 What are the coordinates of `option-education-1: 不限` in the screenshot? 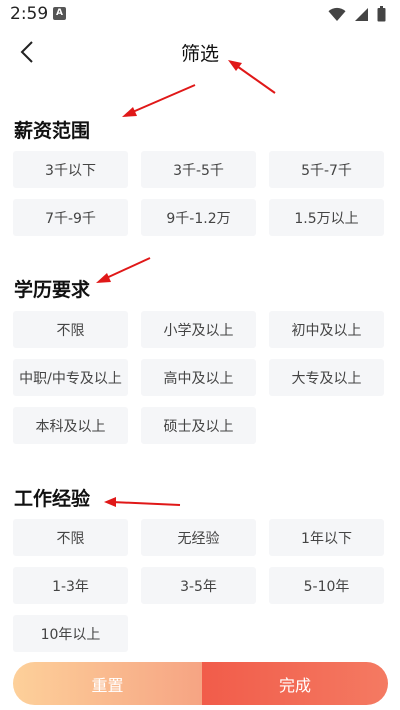 It's located at (70, 329).